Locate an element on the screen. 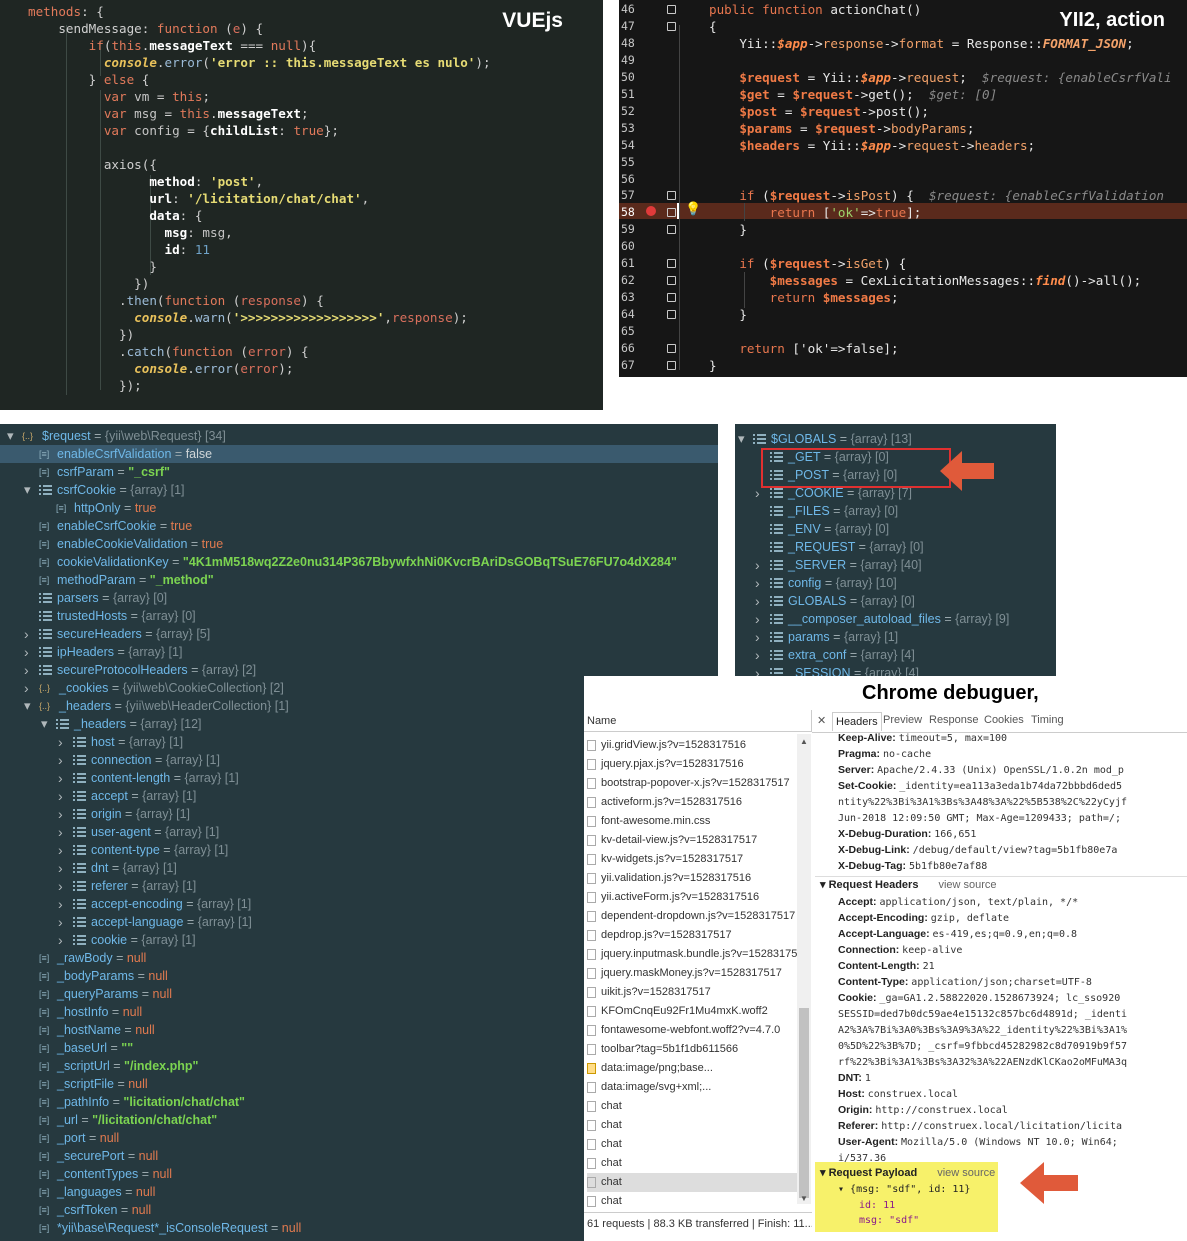  scroll-down-icon: ▼ is located at coordinates (804, 1198).